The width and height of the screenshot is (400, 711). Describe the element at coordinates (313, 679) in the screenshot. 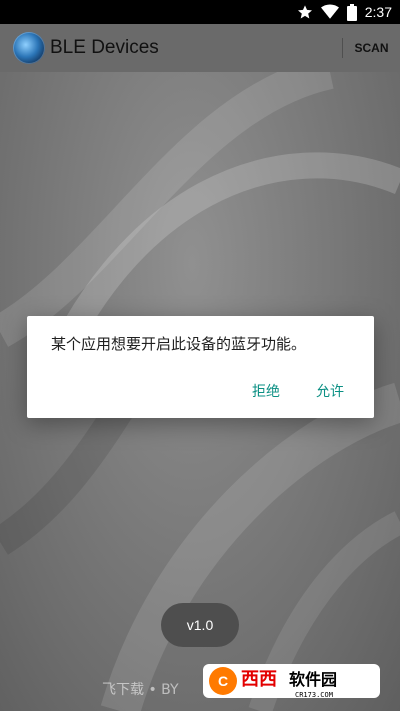

I see `svg-text: 软件园` at that location.